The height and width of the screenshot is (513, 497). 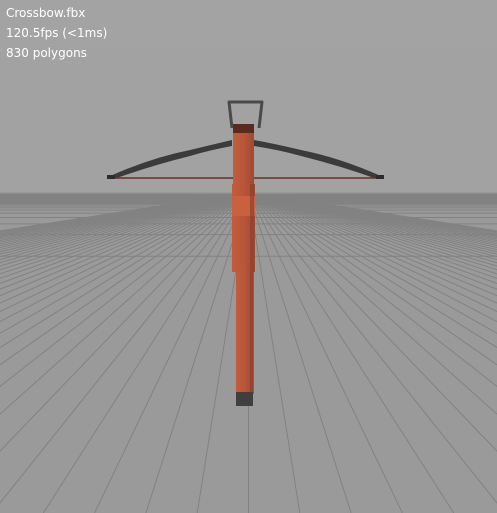 I want to click on crossbow-stock-tip, so click(x=243, y=128).